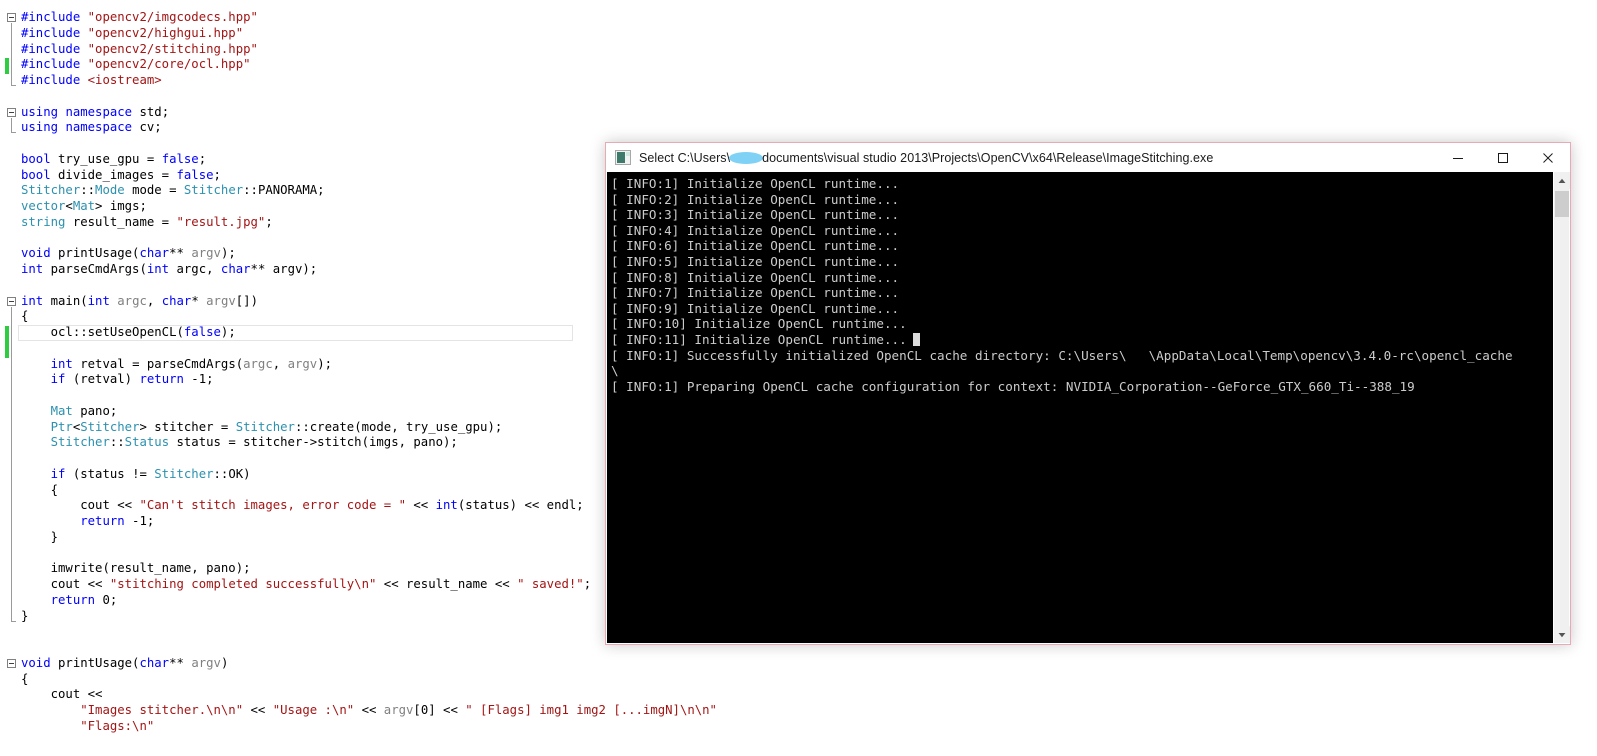  What do you see at coordinates (798, 50) in the screenshot?
I see `code-line: #include "opencv2/stitching.hpp"` at bounding box center [798, 50].